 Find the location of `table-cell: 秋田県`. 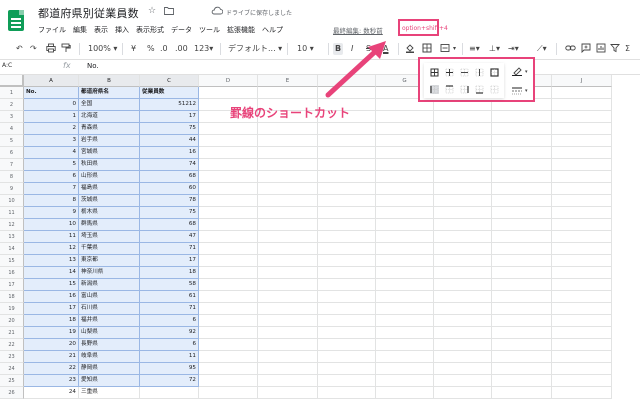

table-cell: 秋田県 is located at coordinates (109, 165).